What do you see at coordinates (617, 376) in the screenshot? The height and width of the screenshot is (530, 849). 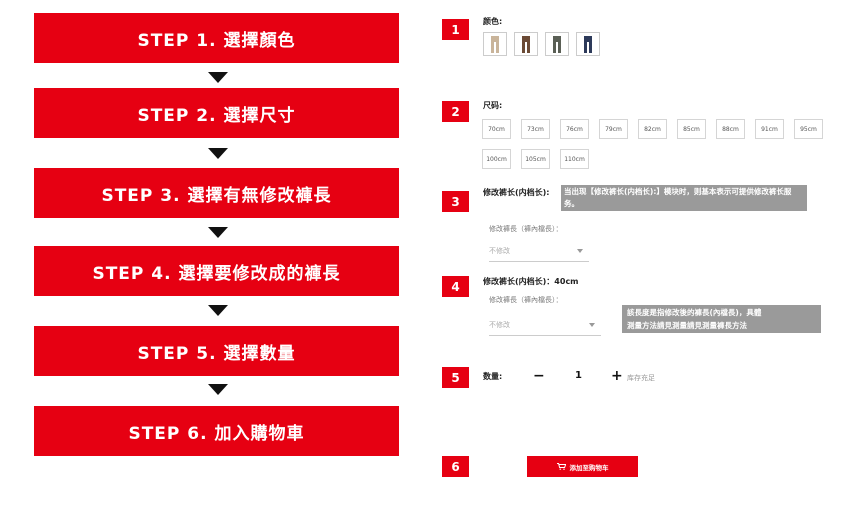 I see `qty-plus-button: +` at bounding box center [617, 376].